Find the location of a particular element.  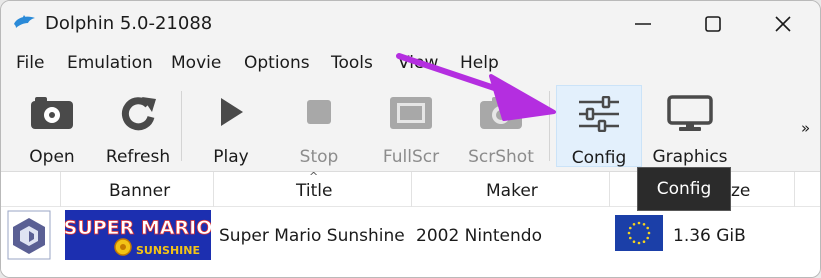

game-title: Super Mario Sunshine is located at coordinates (312, 236).